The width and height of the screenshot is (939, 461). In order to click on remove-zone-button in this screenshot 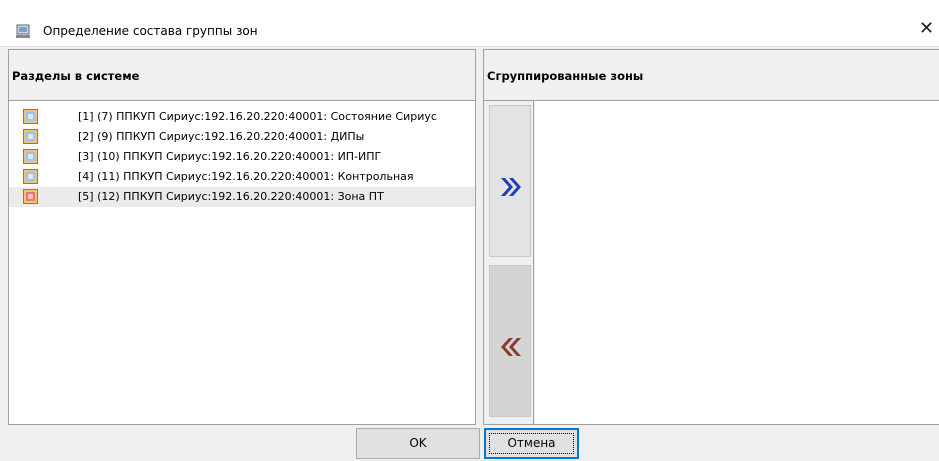, I will do `click(510, 341)`.